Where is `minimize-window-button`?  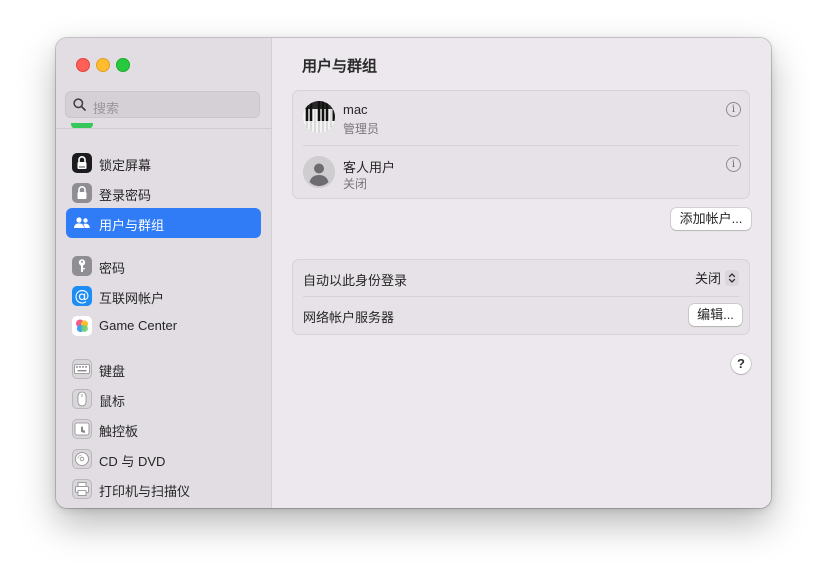
minimize-window-button is located at coordinates (103, 65).